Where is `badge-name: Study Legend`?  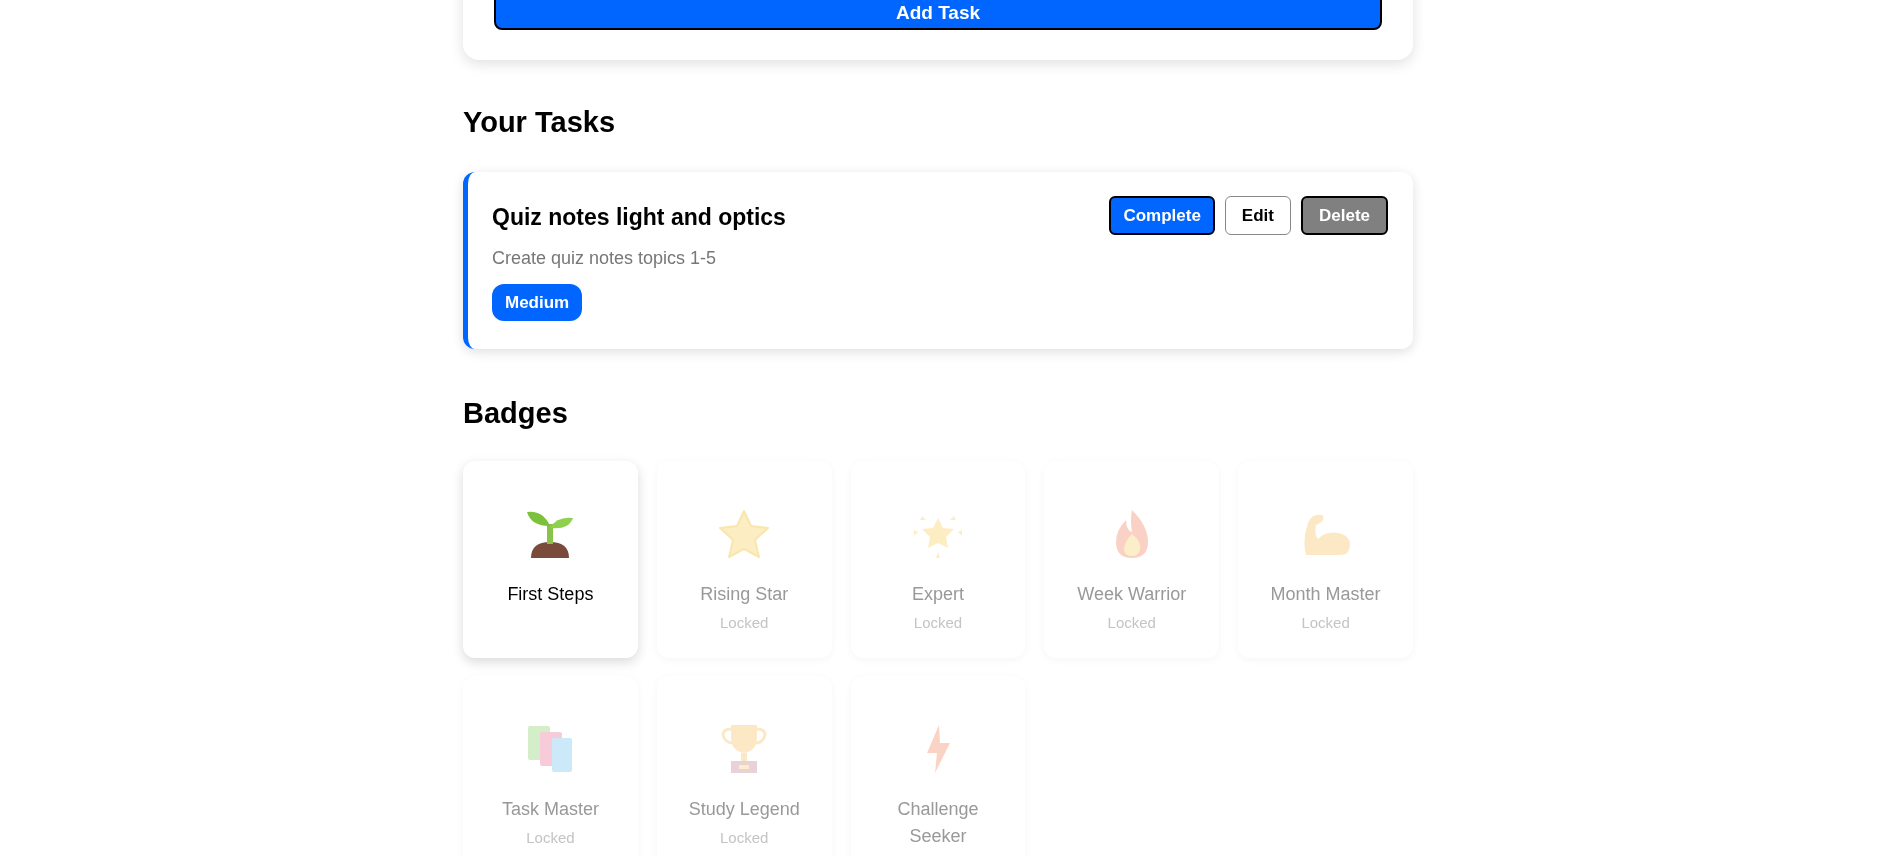
badge-name: Study Legend is located at coordinates (744, 809).